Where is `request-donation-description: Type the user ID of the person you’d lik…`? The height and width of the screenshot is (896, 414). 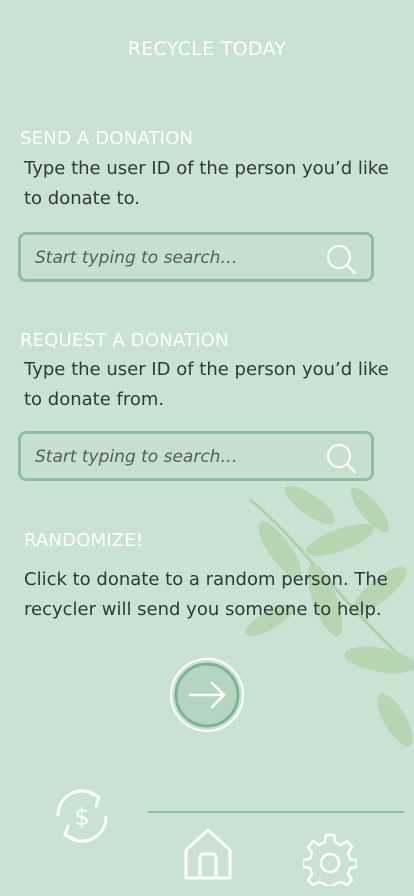 request-donation-description: Type the user ID of the person you’d lik… is located at coordinates (206, 384).